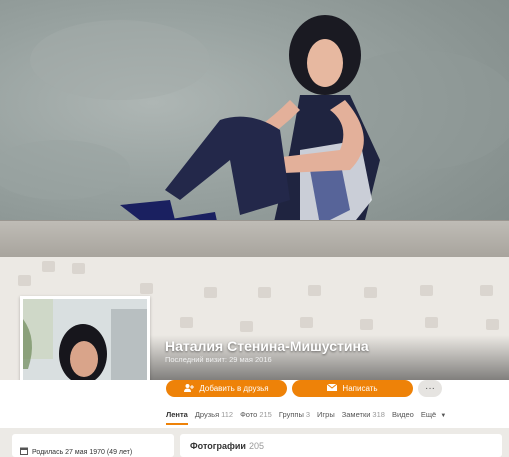 The height and width of the screenshot is (457, 509). Describe the element at coordinates (430, 388) in the screenshot. I see `more-actions-button: ···` at that location.